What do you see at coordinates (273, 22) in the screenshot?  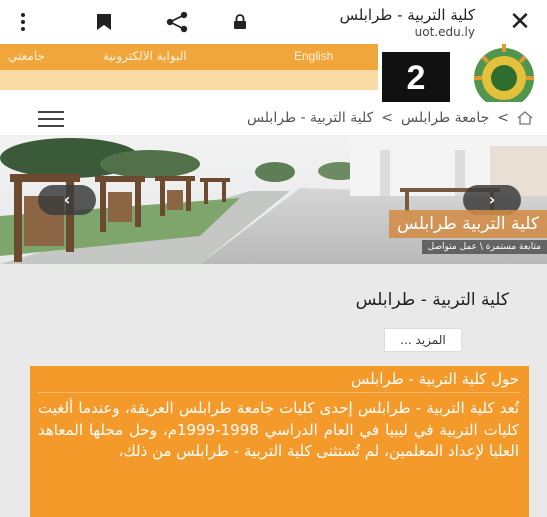 I see `browser-toolbar: كلية التربية - طرابلس uot.edu.ly ✕` at bounding box center [273, 22].